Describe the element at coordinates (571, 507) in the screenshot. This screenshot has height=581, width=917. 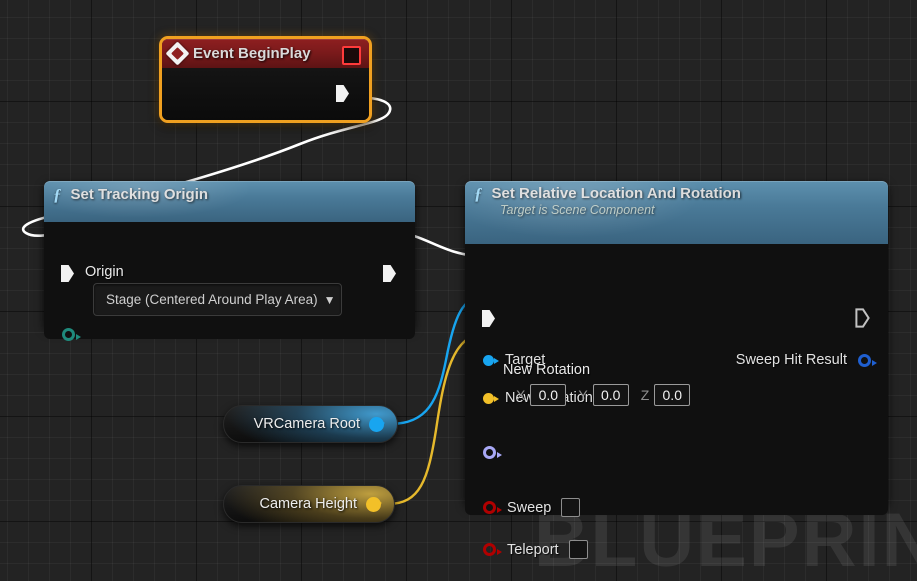
I see `sweep-checkbox` at that location.